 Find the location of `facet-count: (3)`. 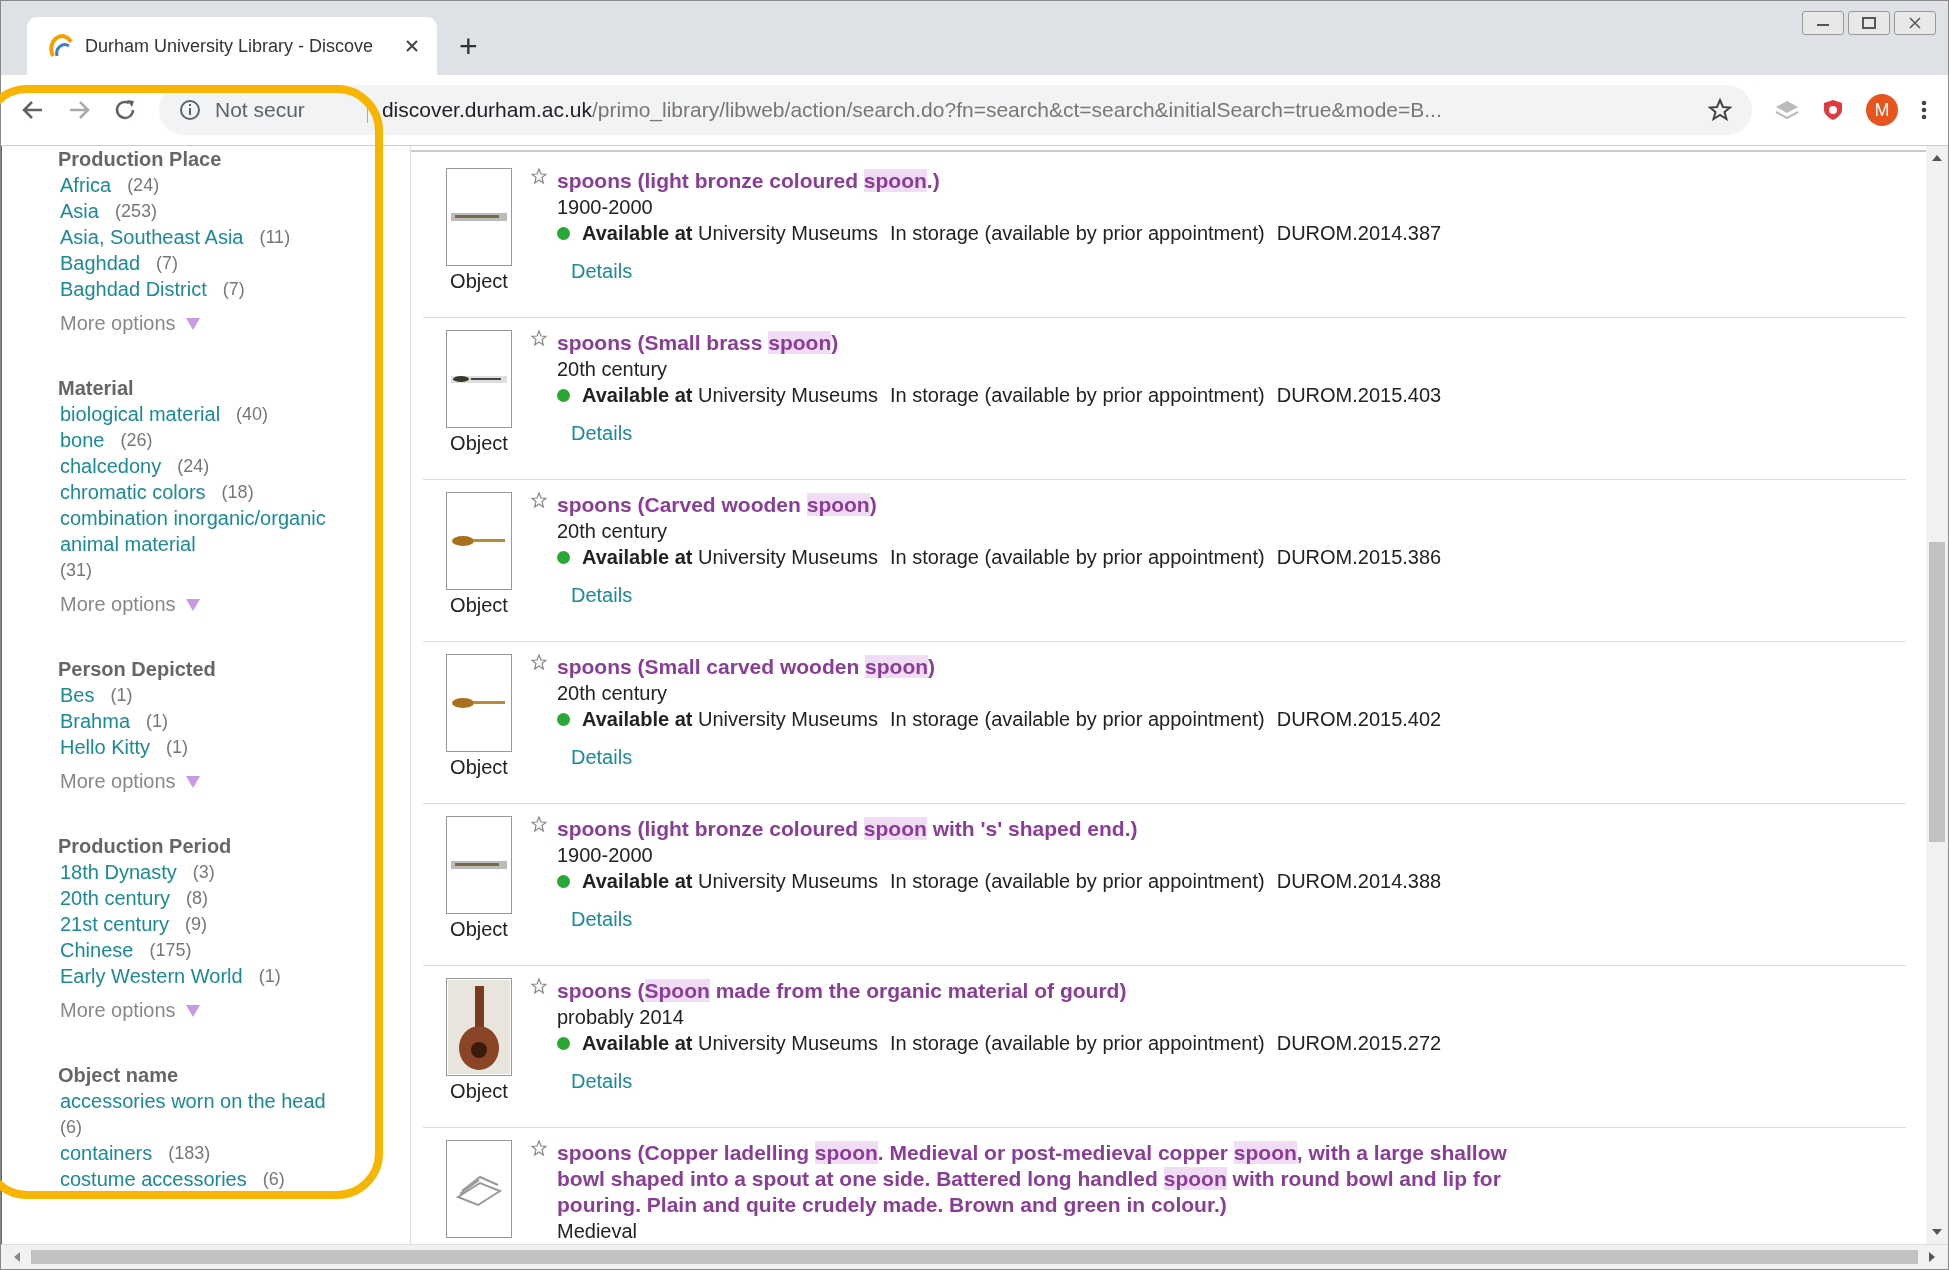

facet-count: (3) is located at coordinates (203, 872).